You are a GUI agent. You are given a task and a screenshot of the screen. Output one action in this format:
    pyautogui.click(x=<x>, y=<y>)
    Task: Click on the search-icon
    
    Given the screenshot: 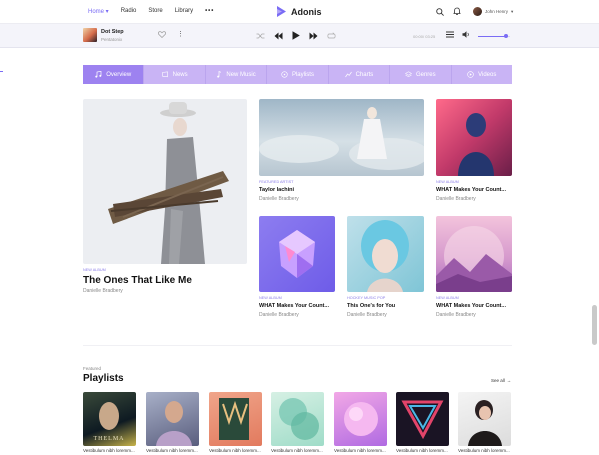 What is the action you would take?
    pyautogui.click(x=440, y=11)
    